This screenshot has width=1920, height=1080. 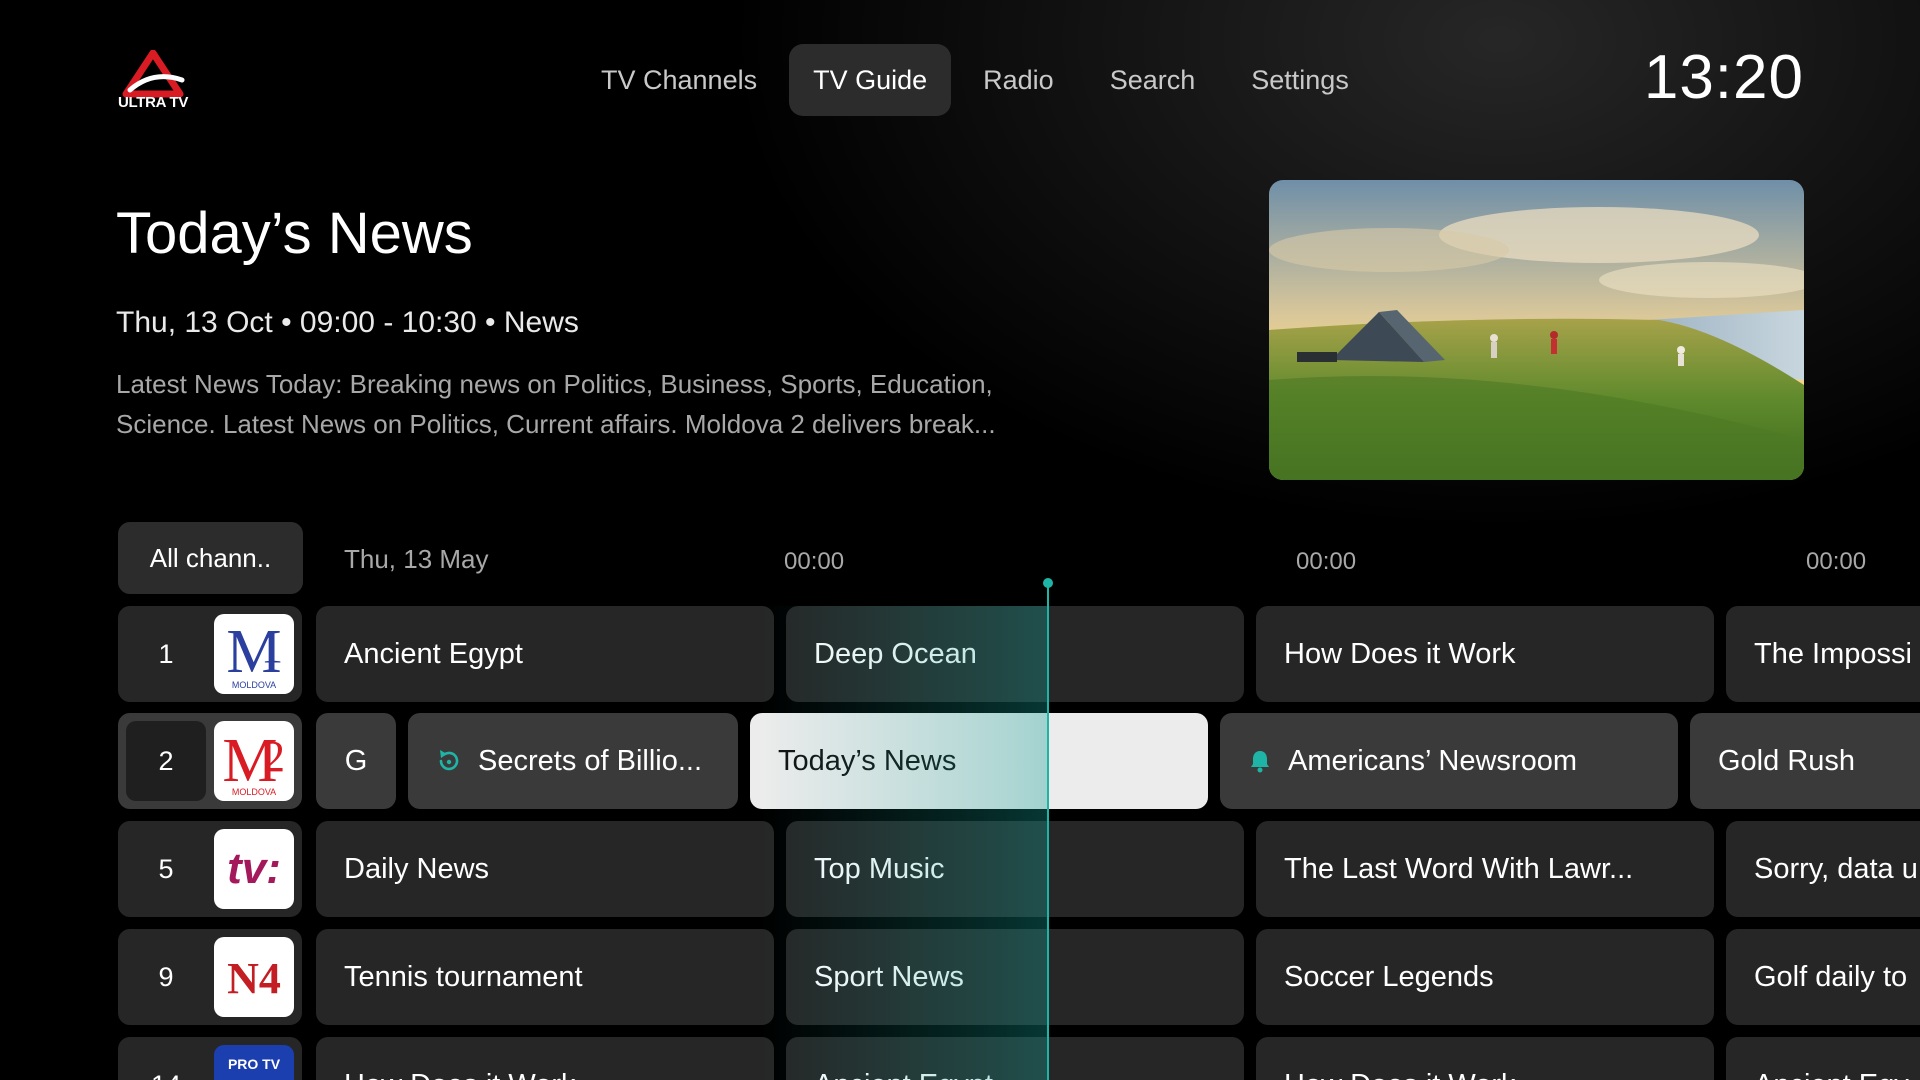 I want to click on now-indicator-line, so click(x=1048, y=831).